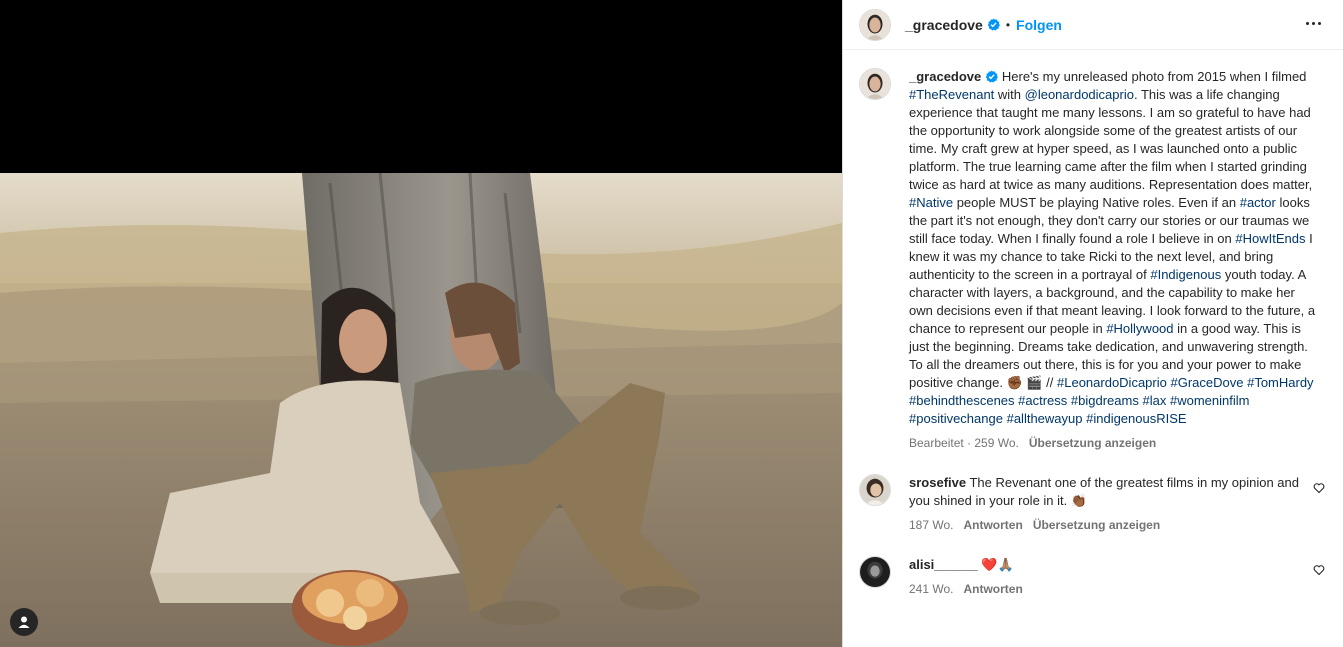 The image size is (1343, 647). What do you see at coordinates (1136, 418) in the screenshot?
I see `caption-hashtag-link: #indigenousRISE` at bounding box center [1136, 418].